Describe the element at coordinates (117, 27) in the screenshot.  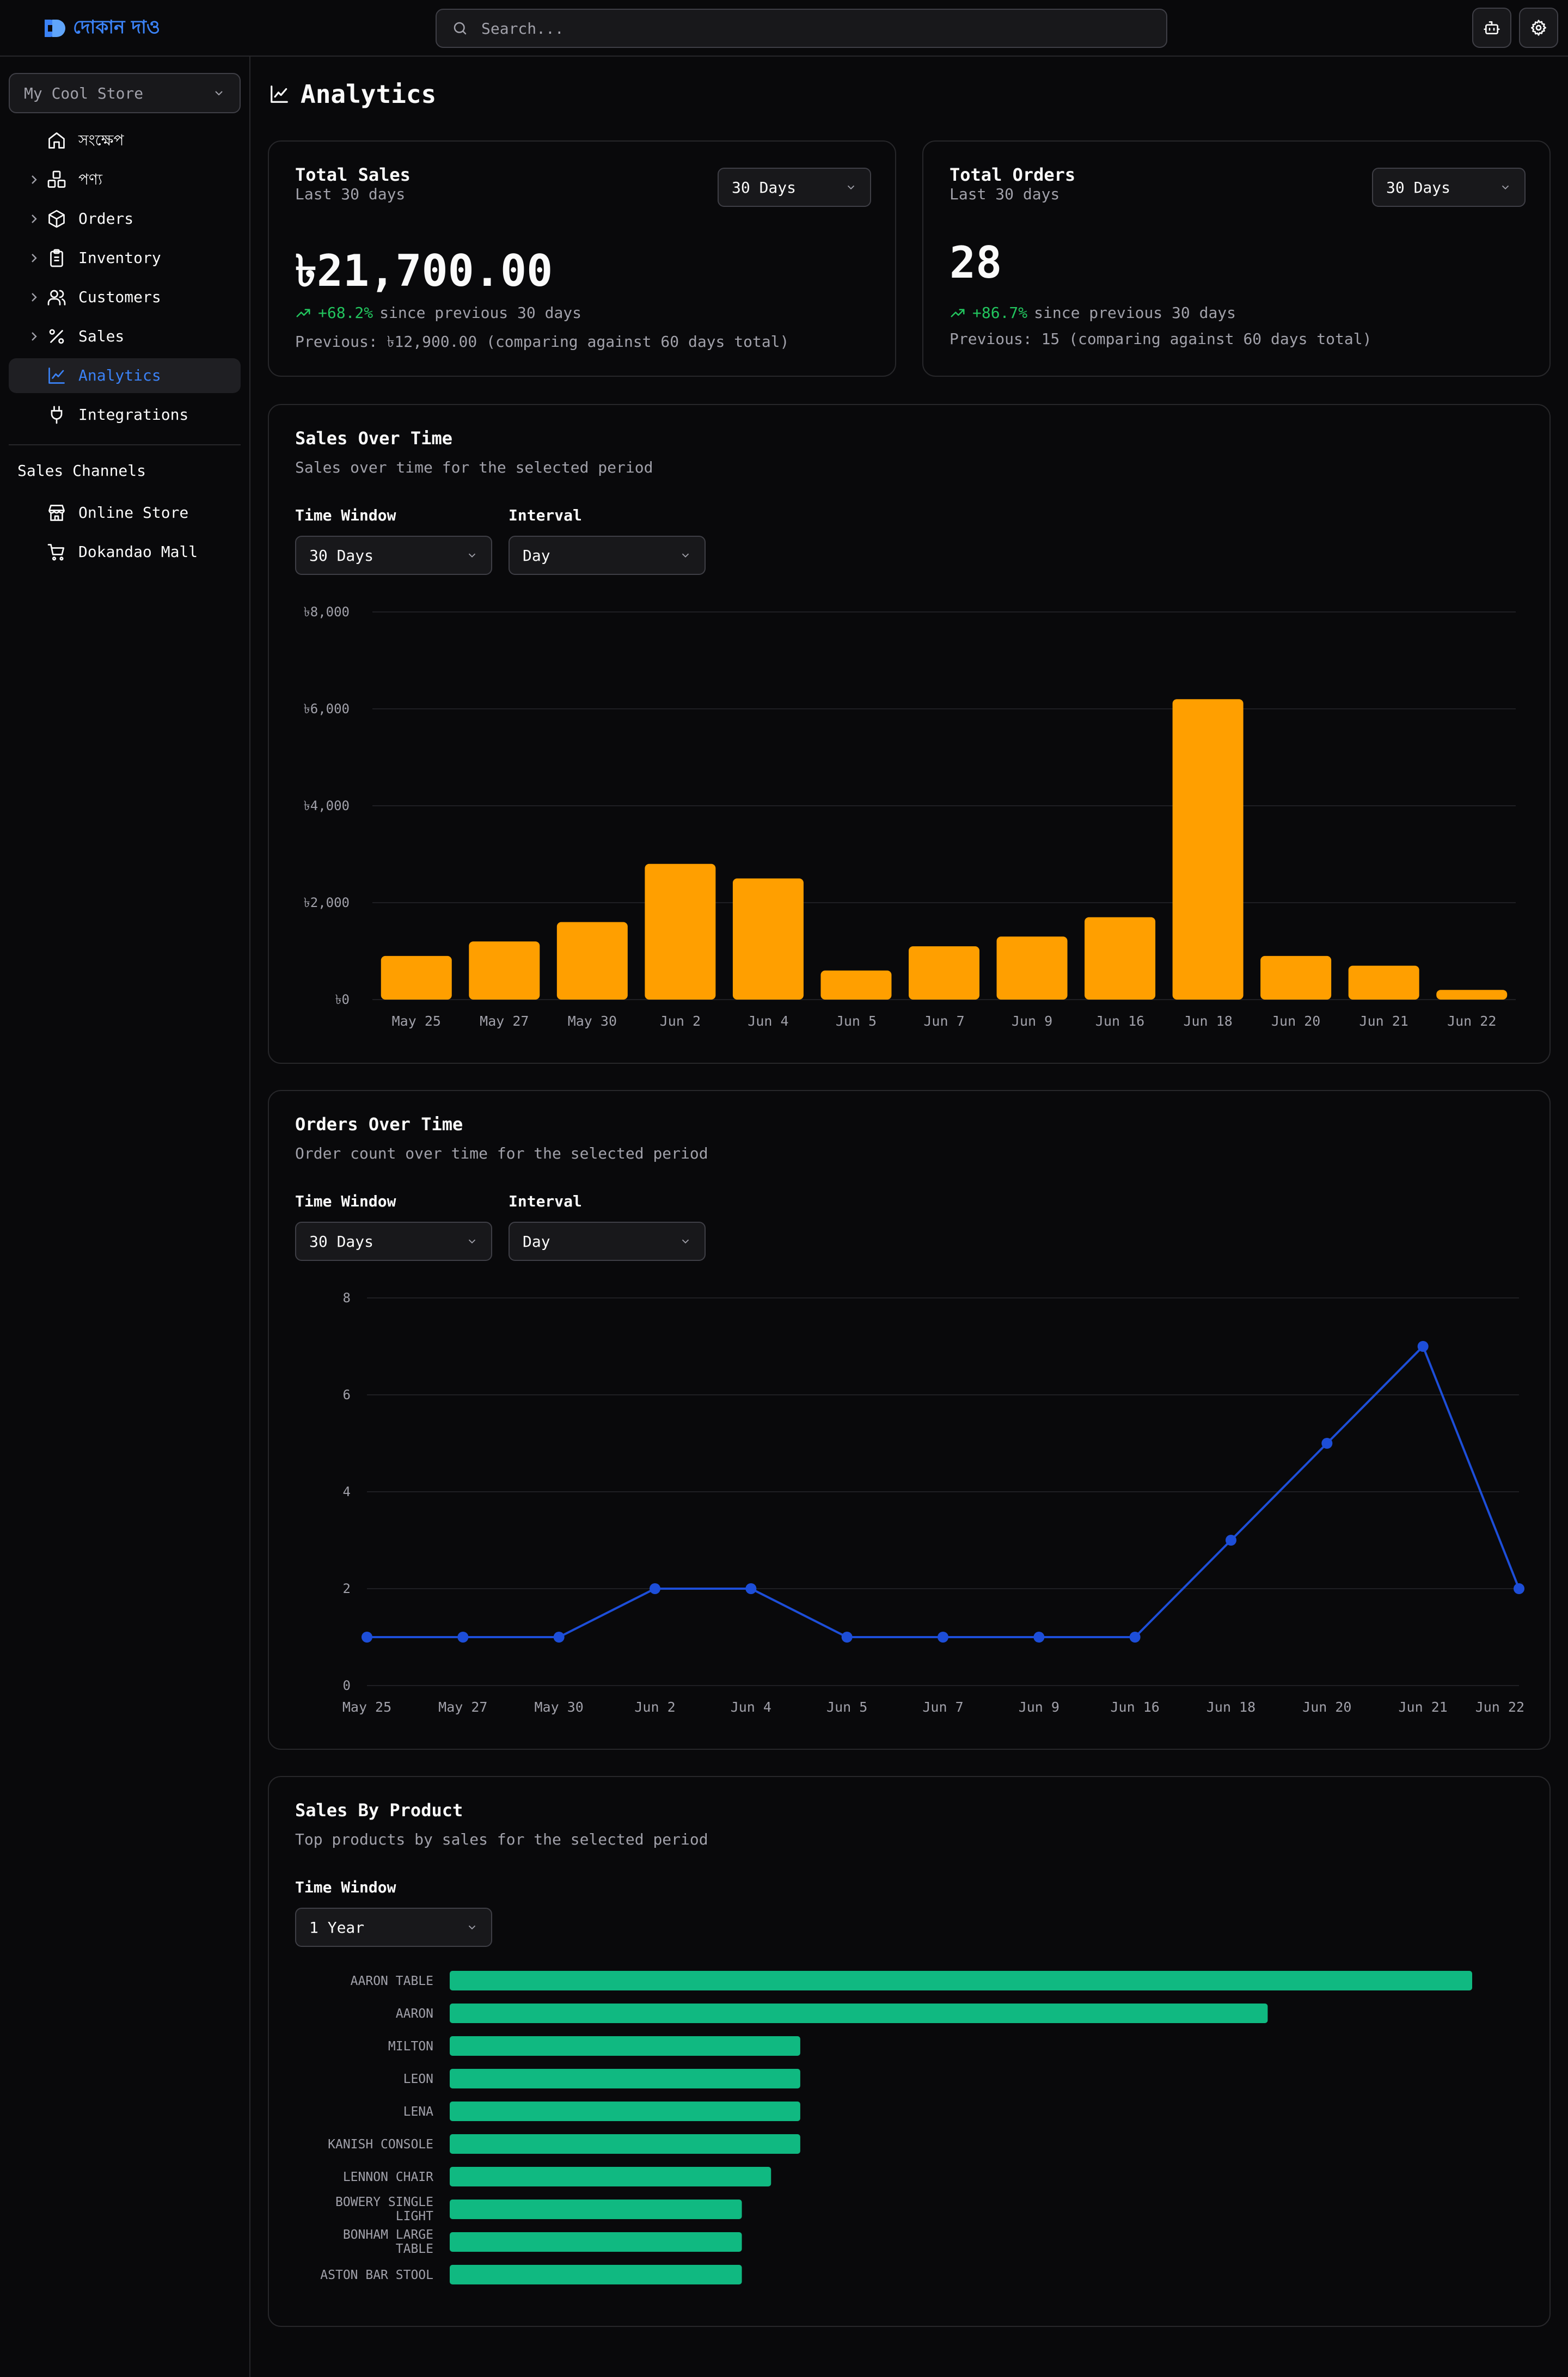
I see `brand-name: দোকান দাও` at that location.